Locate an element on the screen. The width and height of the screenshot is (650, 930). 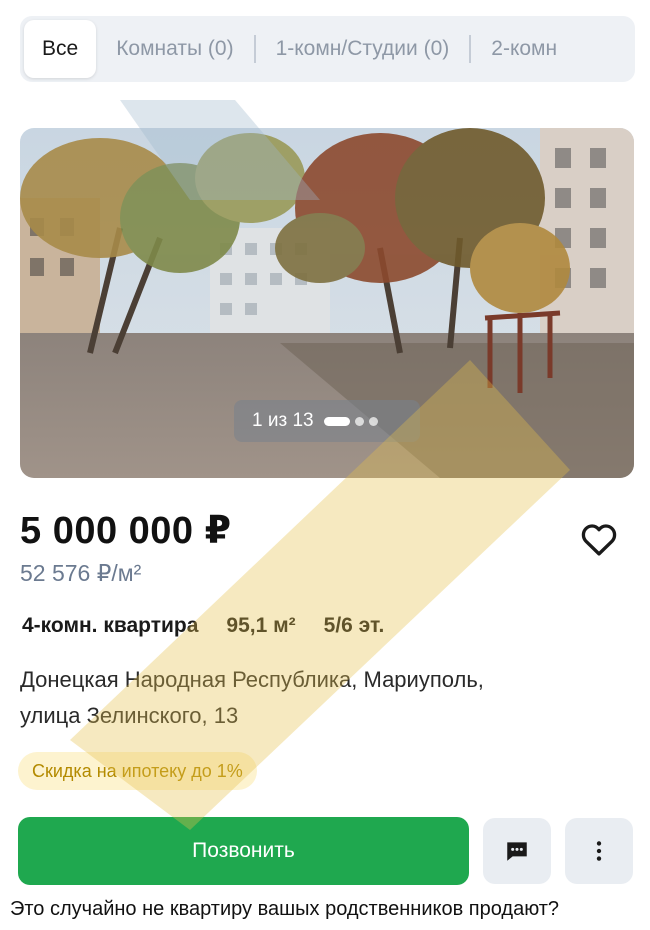
tab-2-rooms: 2-комн is located at coordinates (524, 49).